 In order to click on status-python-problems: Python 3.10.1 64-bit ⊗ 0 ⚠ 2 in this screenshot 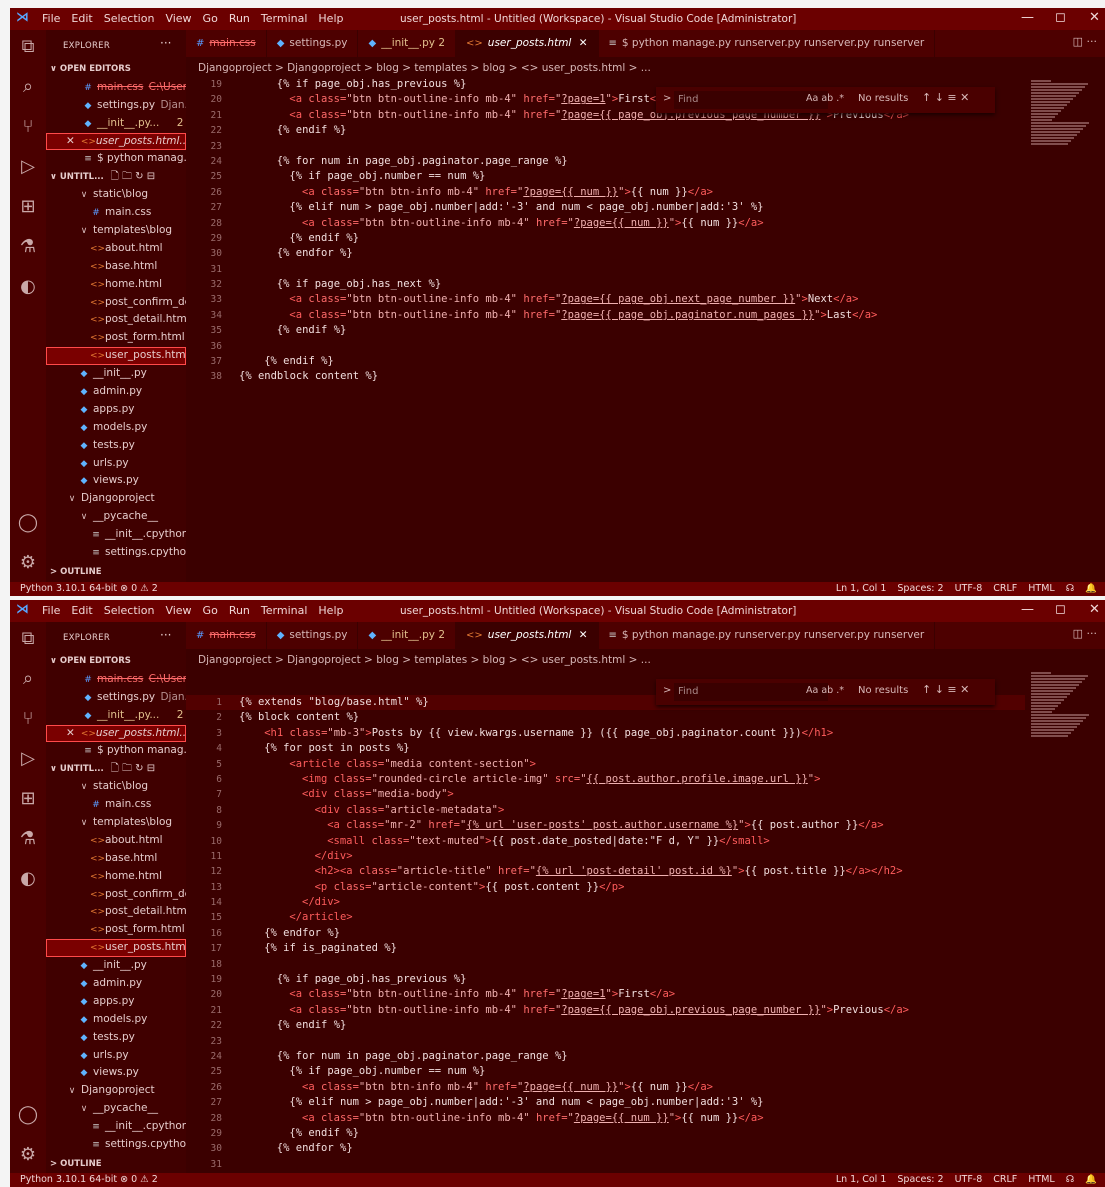, I will do `click(89, 589)`.